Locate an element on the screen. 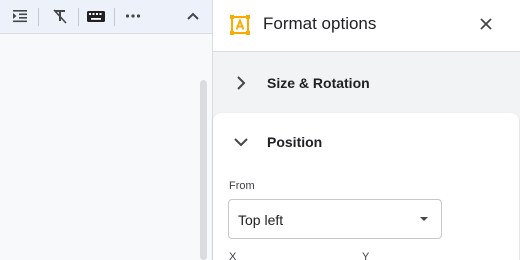 This screenshot has height=260, width=520. from-select-value: Top left is located at coordinates (261, 220).